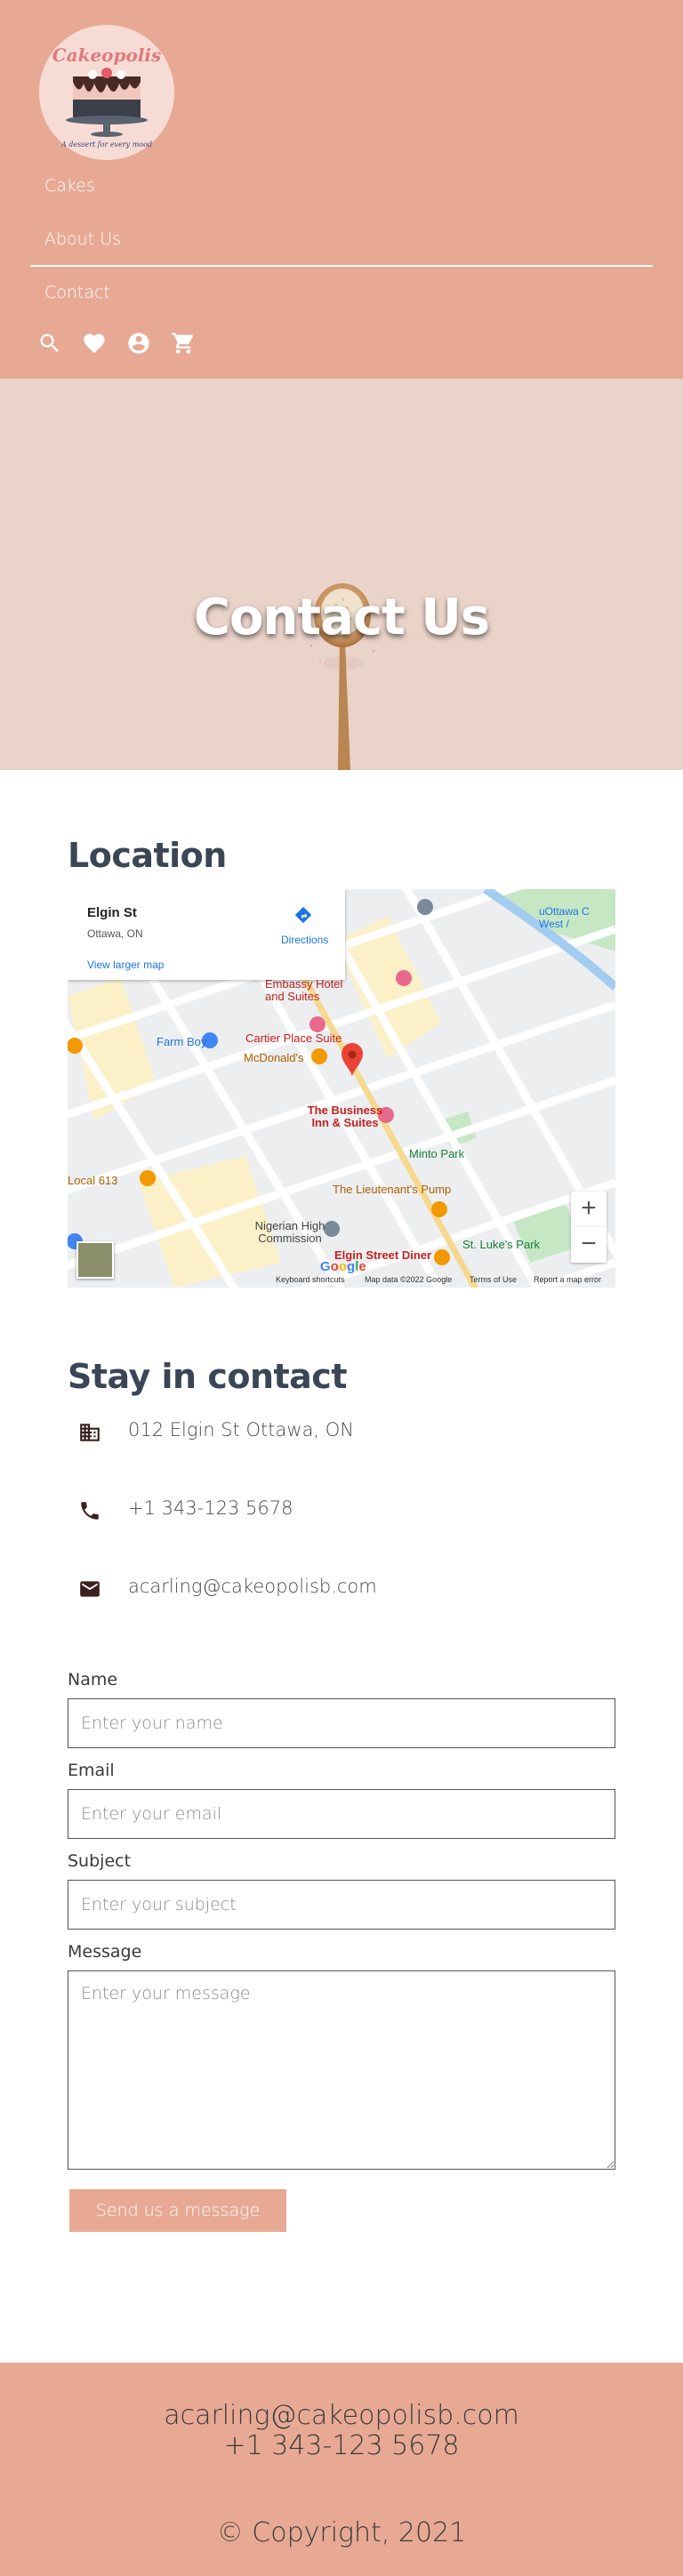 This screenshot has width=683, height=2576. What do you see at coordinates (89, 1432) in the screenshot?
I see `building-icon` at bounding box center [89, 1432].